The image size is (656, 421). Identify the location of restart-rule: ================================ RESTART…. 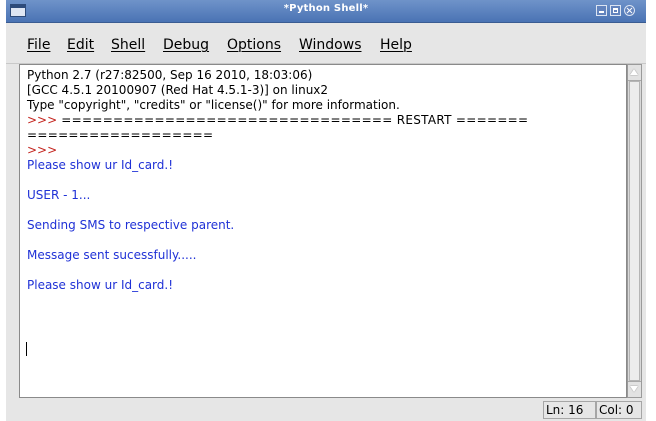
(293, 120).